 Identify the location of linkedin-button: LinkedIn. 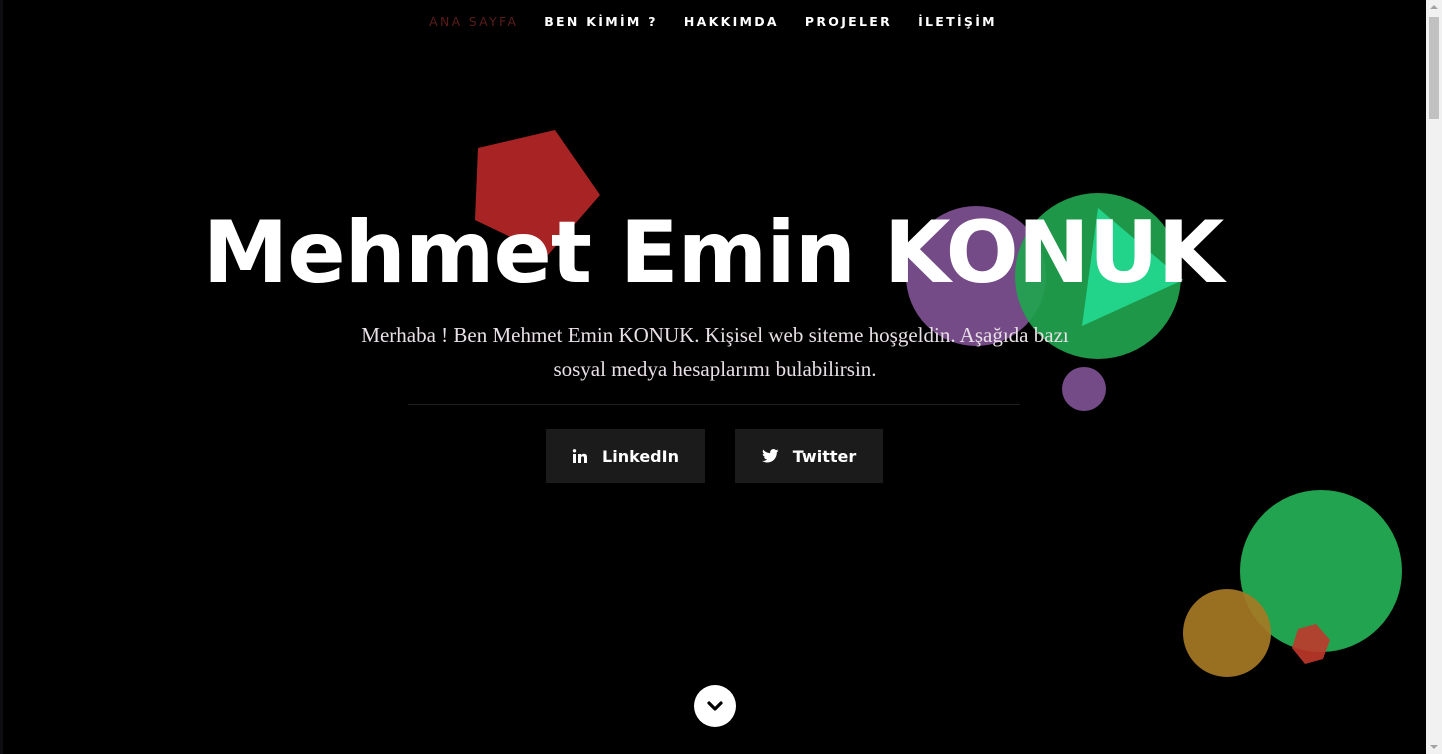
(625, 456).